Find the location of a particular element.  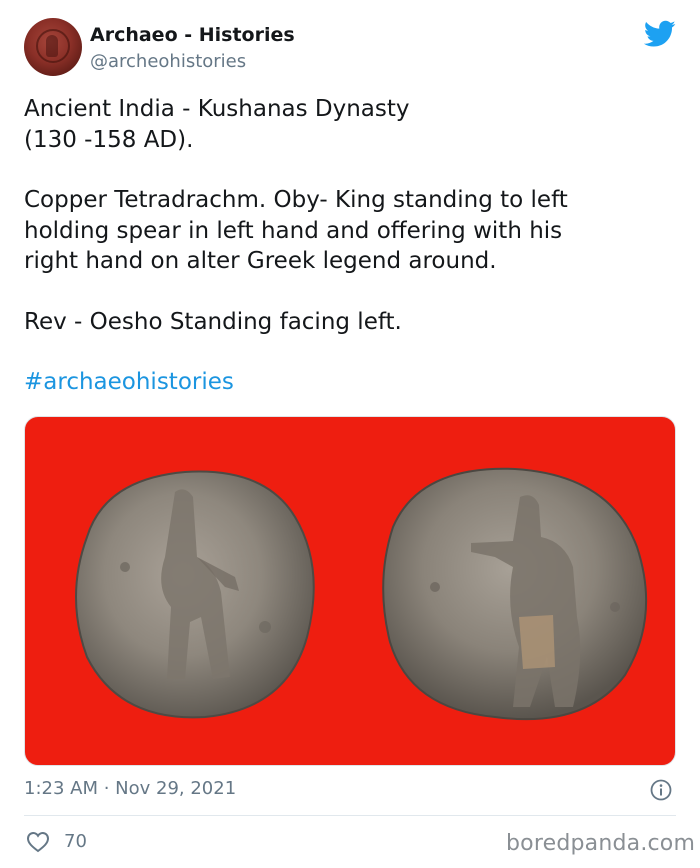

watermark: boredpanda.com is located at coordinates (601, 843).